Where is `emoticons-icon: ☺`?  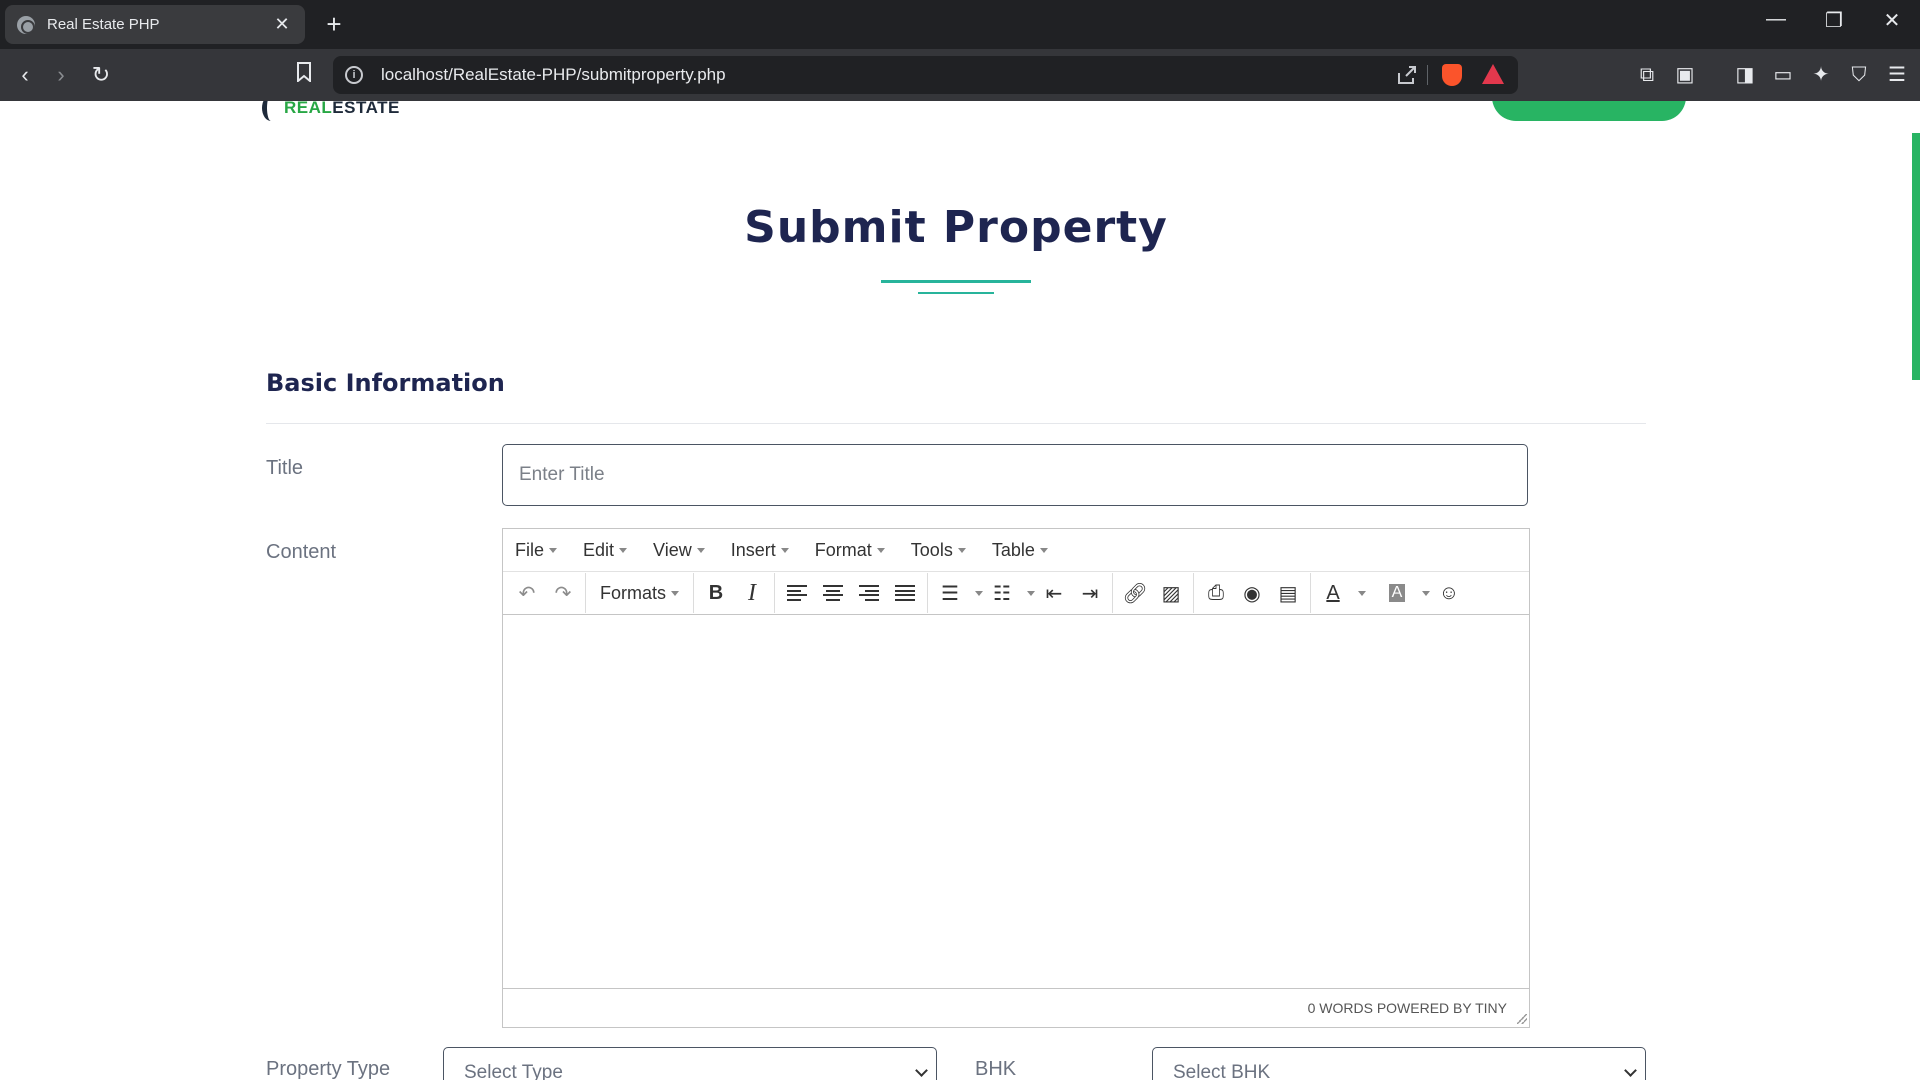
emoticons-icon: ☺ is located at coordinates (1449, 593).